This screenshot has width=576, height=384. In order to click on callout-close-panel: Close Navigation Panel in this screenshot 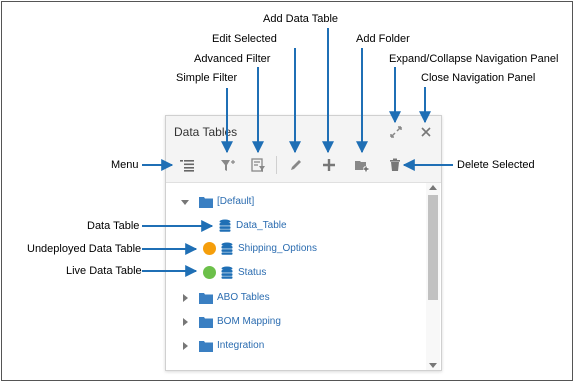, I will do `click(478, 78)`.